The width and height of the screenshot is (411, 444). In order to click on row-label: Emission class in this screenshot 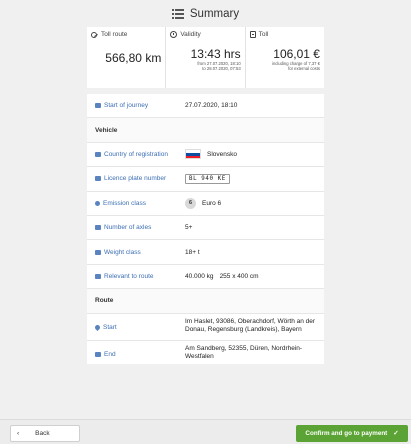, I will do `click(124, 203)`.